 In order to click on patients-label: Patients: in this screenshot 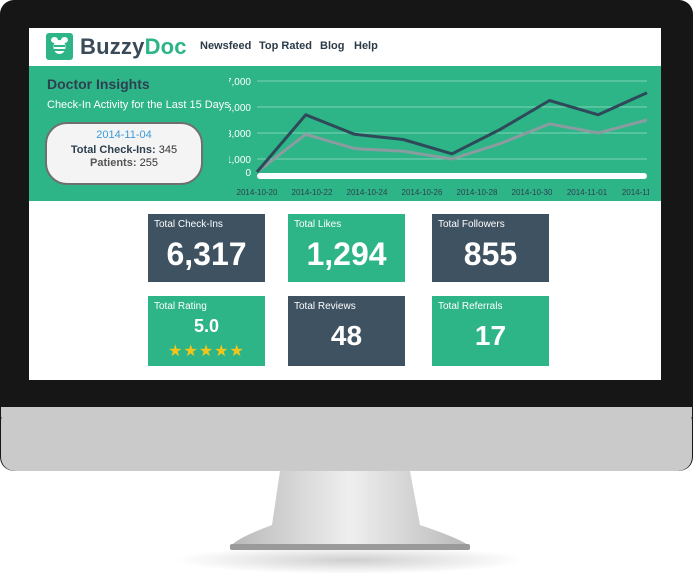, I will do `click(113, 163)`.